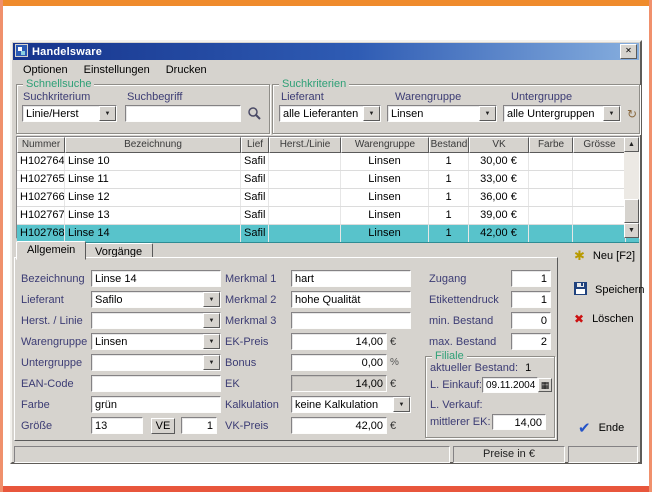 The width and height of the screenshot is (652, 492). I want to click on table-cell: 42,00 €, so click(499, 233).